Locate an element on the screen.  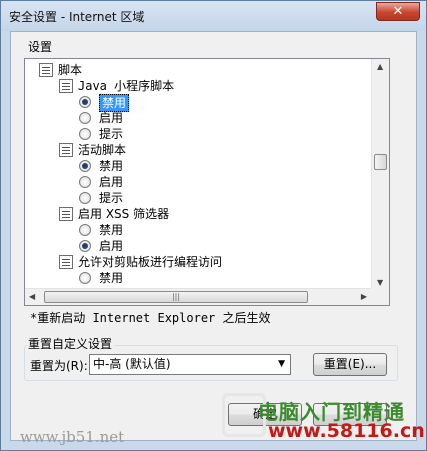
horizontal-scrollbar: ◀ ||| ▶ is located at coordinates (198, 296).